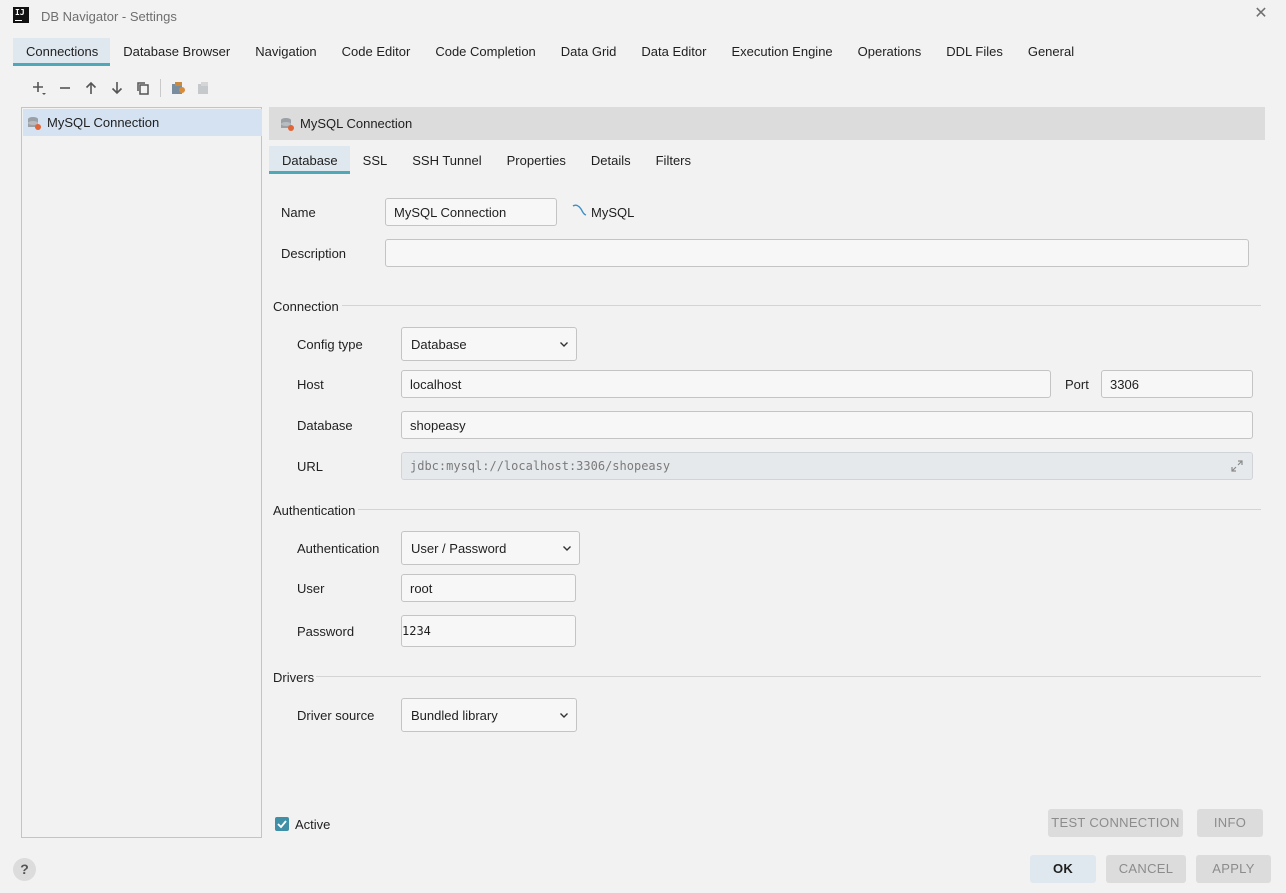 The width and height of the screenshot is (1286, 893). Describe the element at coordinates (439, 344) in the screenshot. I see `config-type-value: Database` at that location.